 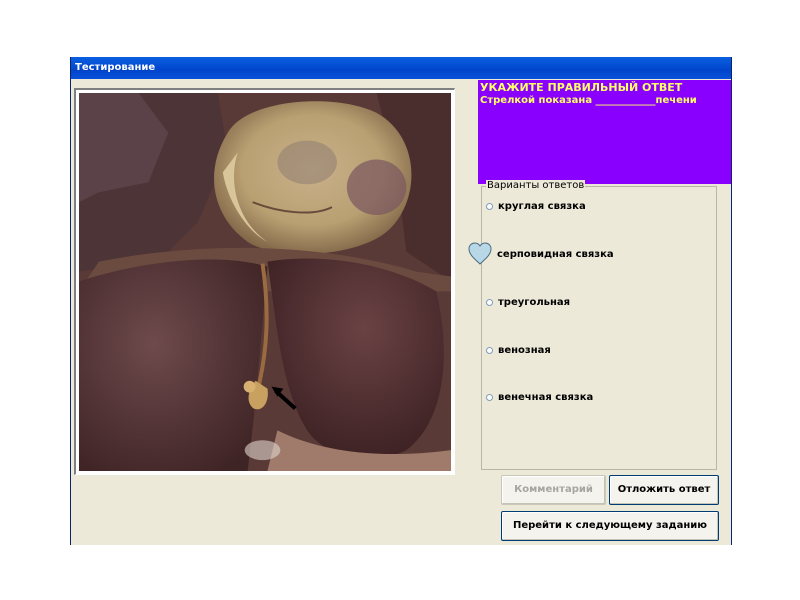 I want to click on answer-option-5: венечная связка, so click(x=539, y=397).